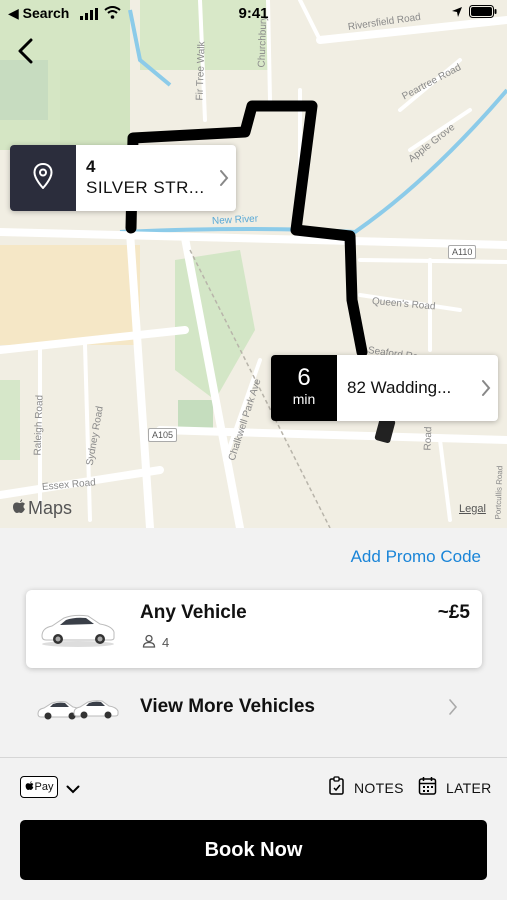 Image resolution: width=507 pixels, height=900 pixels. What do you see at coordinates (149, 642) in the screenshot?
I see `person-icon` at bounding box center [149, 642].